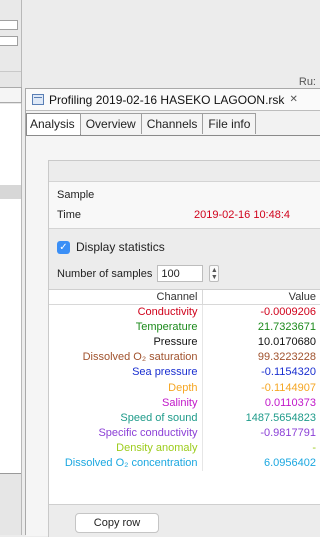 This screenshot has height=537, width=320. I want to click on number-of-samples-stepper: ▲ ▼, so click(214, 273).